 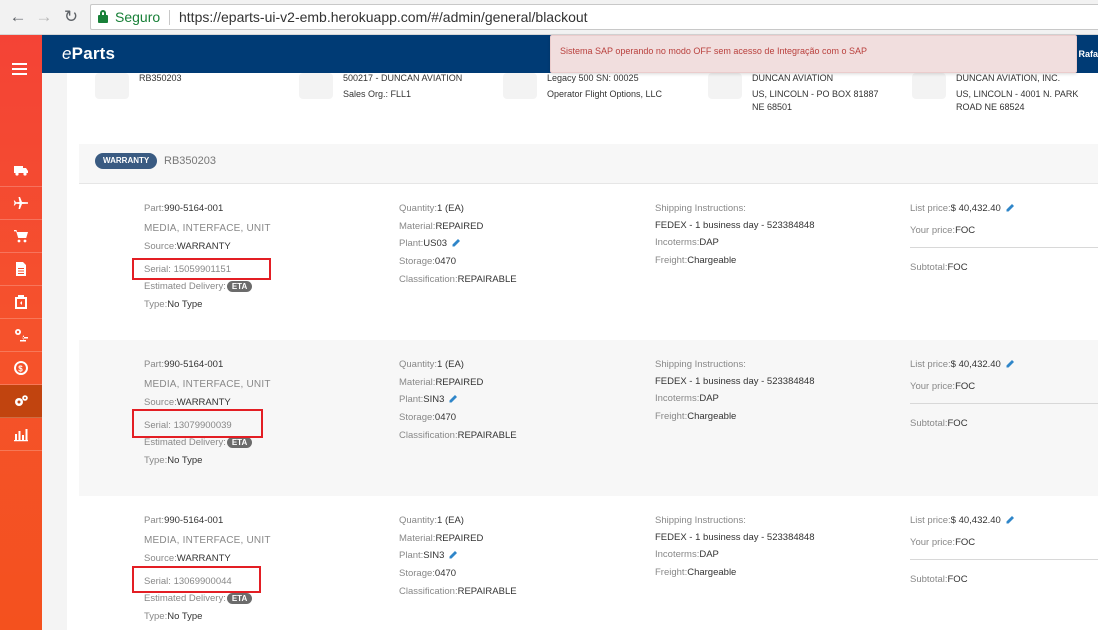 I want to click on summary-sales-org: Sales Org.: FLL1, so click(x=377, y=94).